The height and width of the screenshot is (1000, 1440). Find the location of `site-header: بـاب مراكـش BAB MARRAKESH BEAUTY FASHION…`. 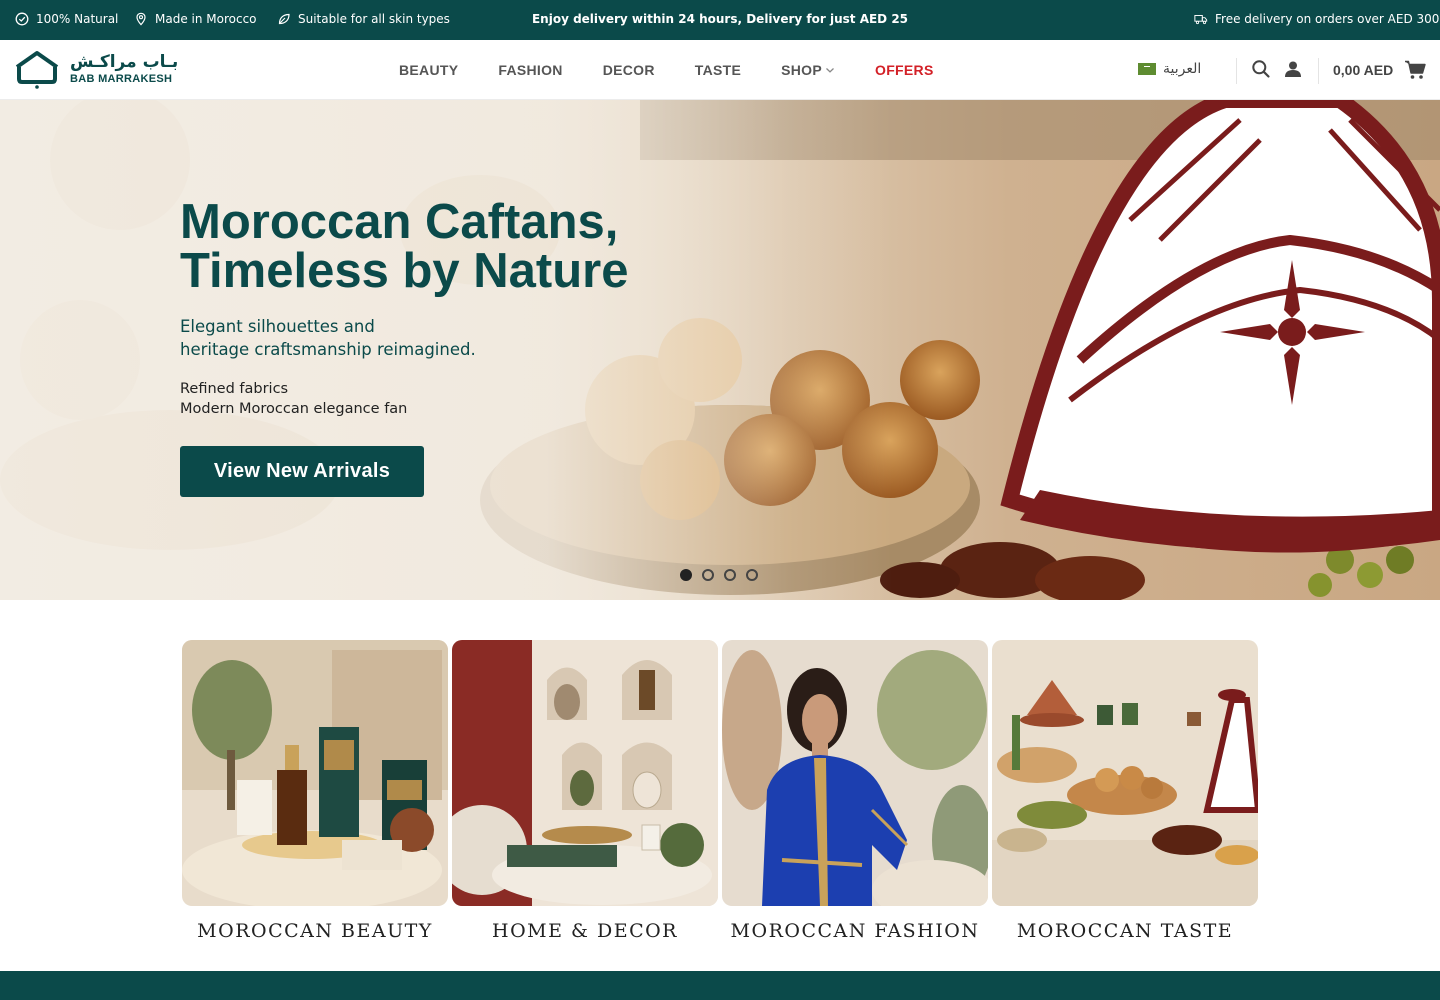

site-header: بـاب مراكـش BAB MARRAKESH BEAUTY FASHION… is located at coordinates (720, 70).